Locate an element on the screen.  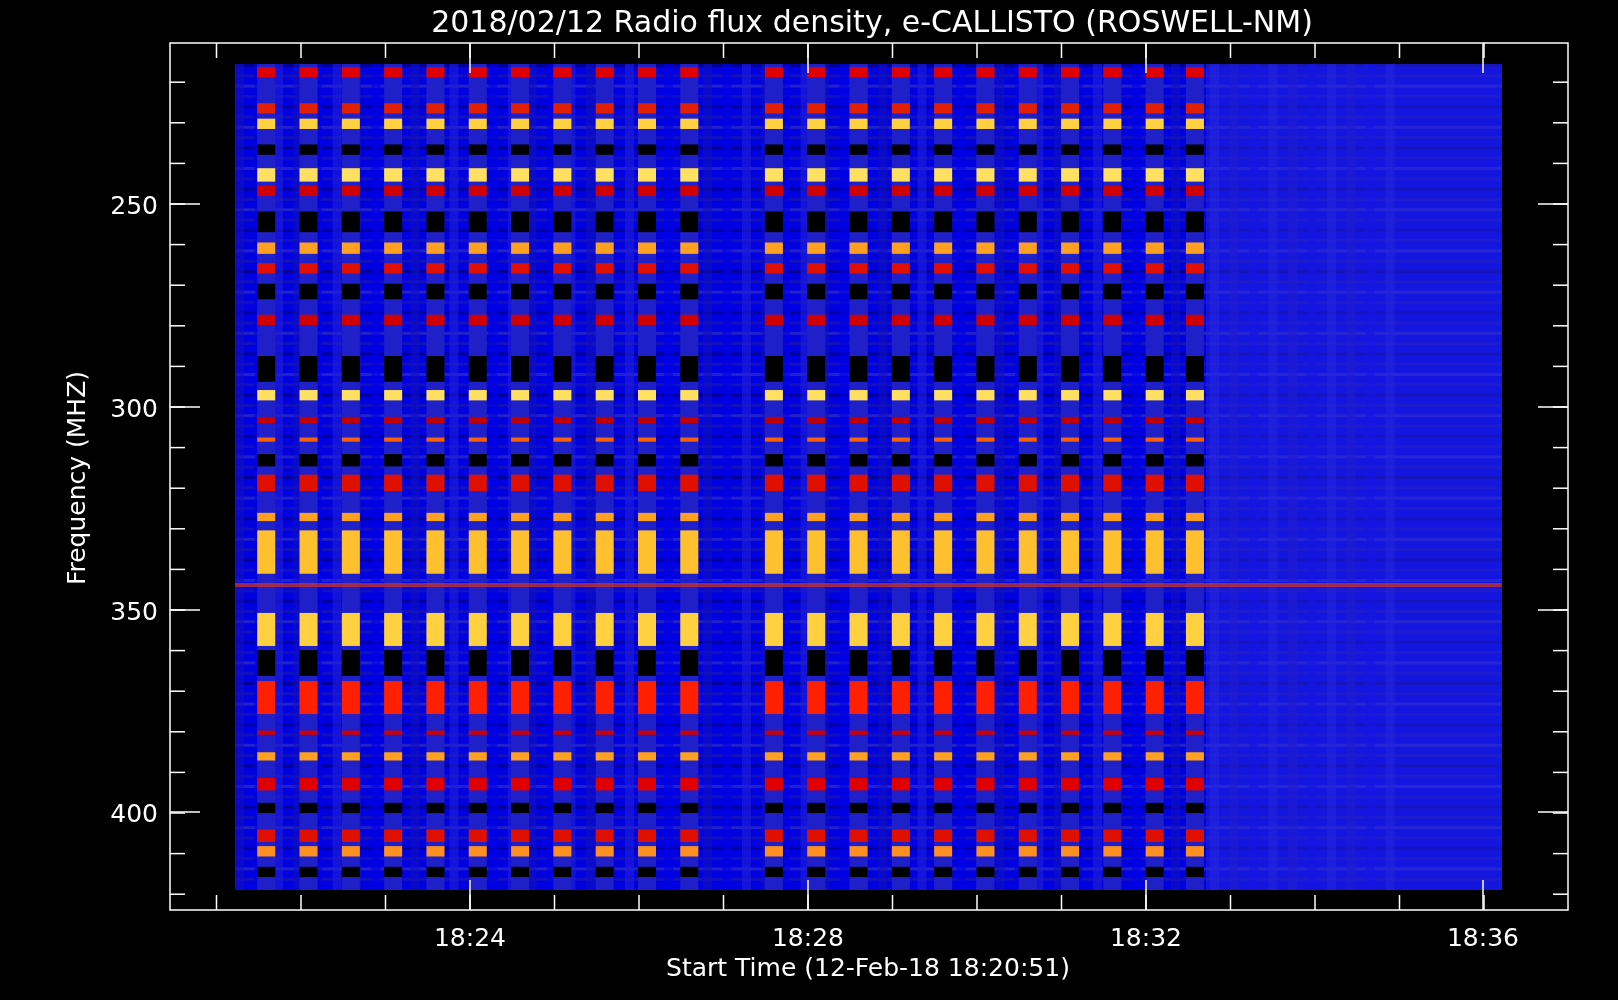
y-tick-label: 250 is located at coordinates (134, 205).